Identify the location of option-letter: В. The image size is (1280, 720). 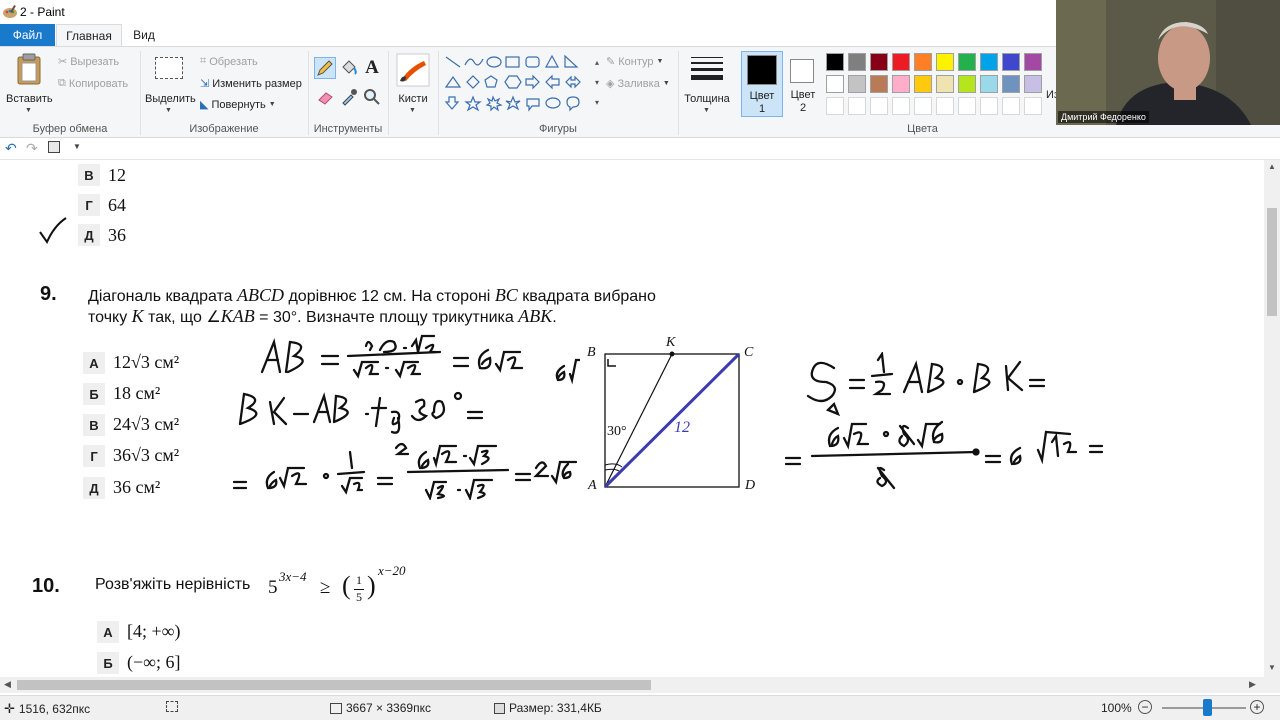
(94, 425).